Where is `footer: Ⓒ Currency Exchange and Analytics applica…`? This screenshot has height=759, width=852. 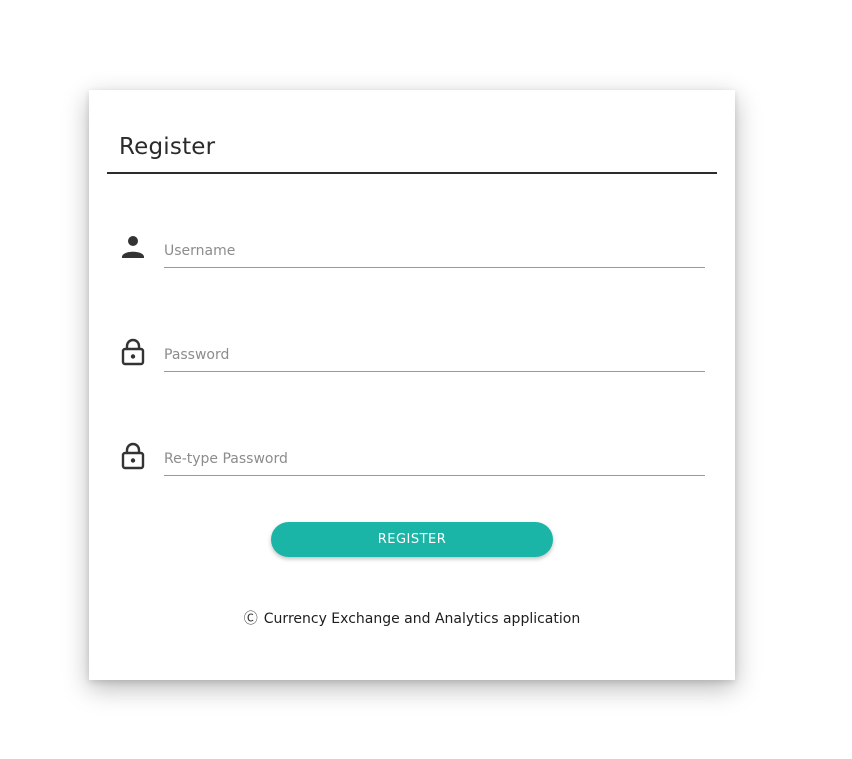 footer: Ⓒ Currency Exchange and Analytics applica… is located at coordinates (412, 618).